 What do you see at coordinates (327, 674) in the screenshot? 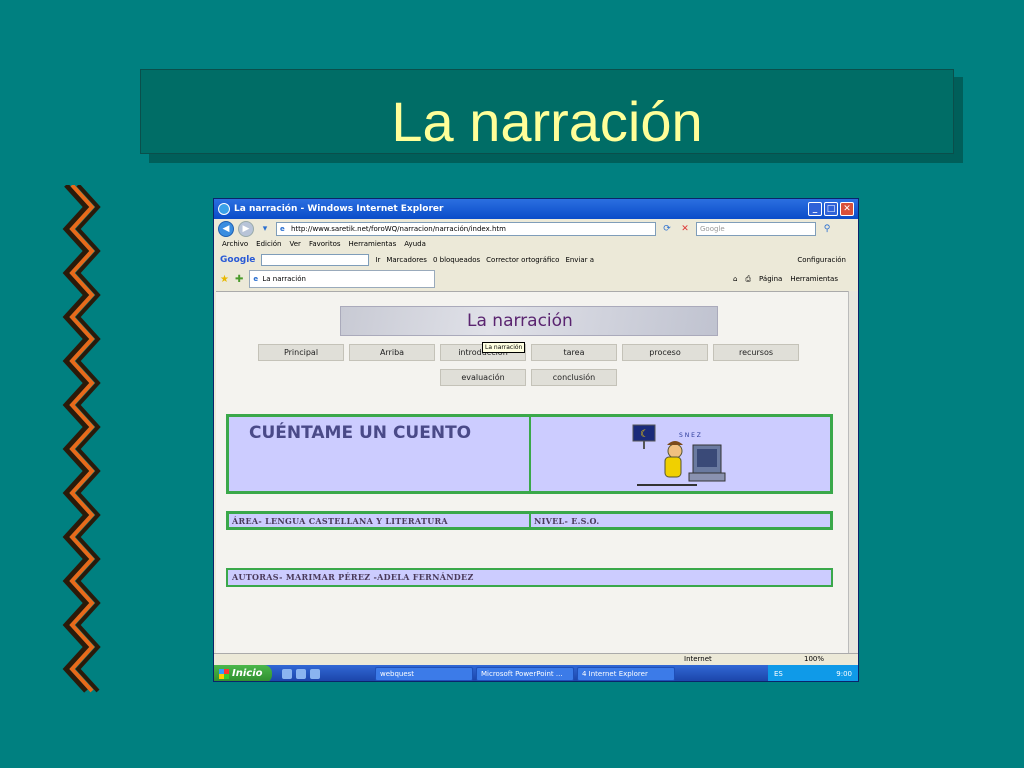
I see `quick-launch` at bounding box center [327, 674].